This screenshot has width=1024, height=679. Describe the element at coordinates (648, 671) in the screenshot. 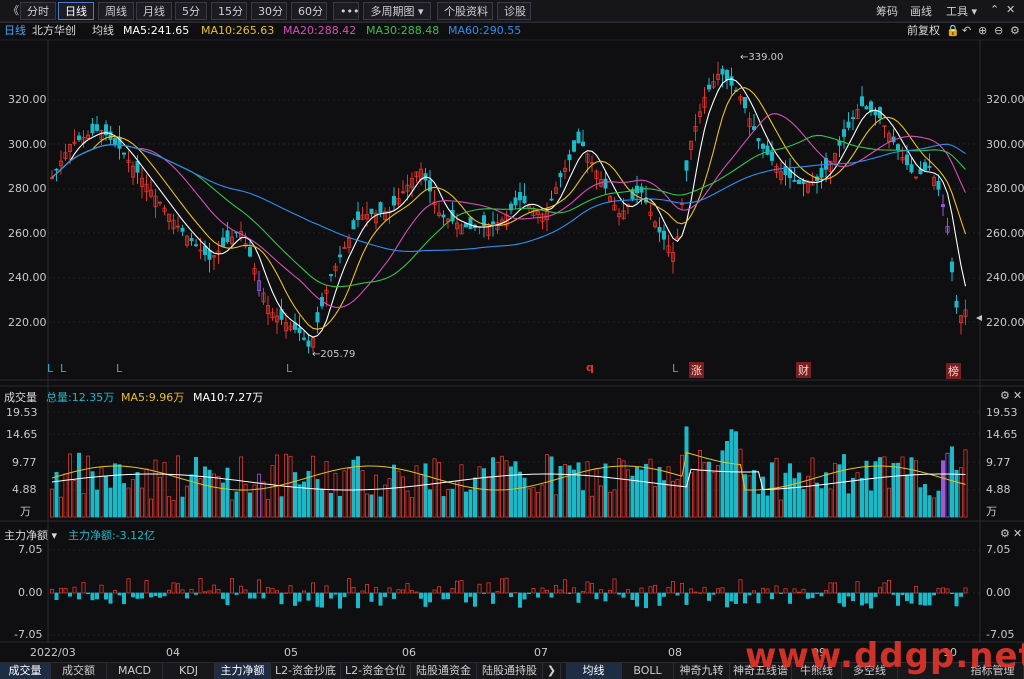

I see `tab-boll: BOLL` at that location.